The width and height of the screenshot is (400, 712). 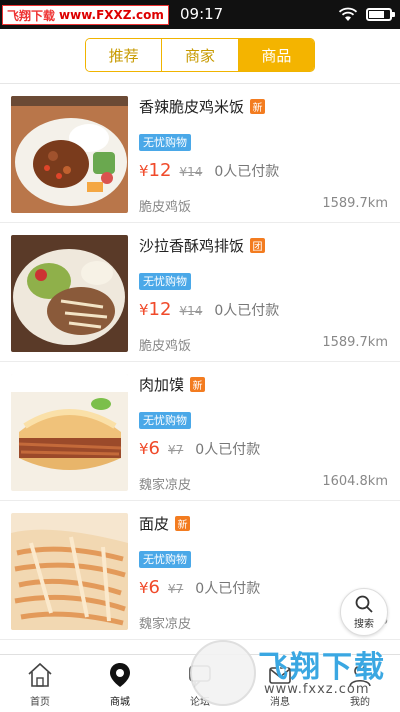 I want to click on nav-home: 首页, so click(x=40, y=683).